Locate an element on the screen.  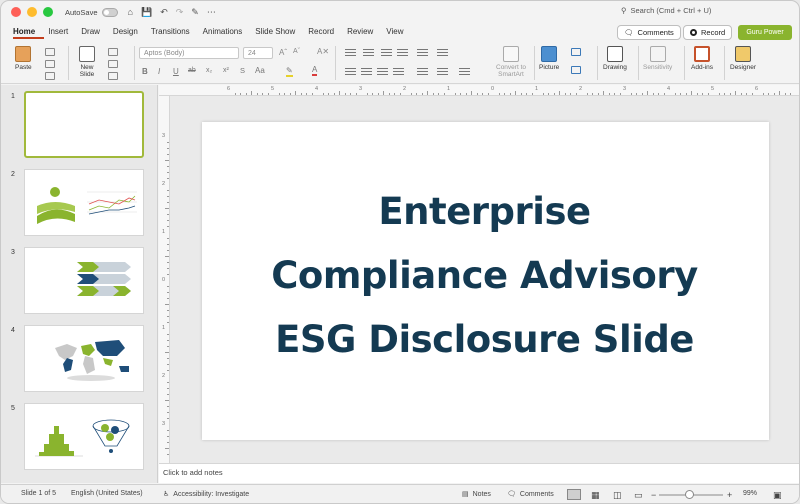
new-slide-button: New Slide is located at coordinates (87, 62).